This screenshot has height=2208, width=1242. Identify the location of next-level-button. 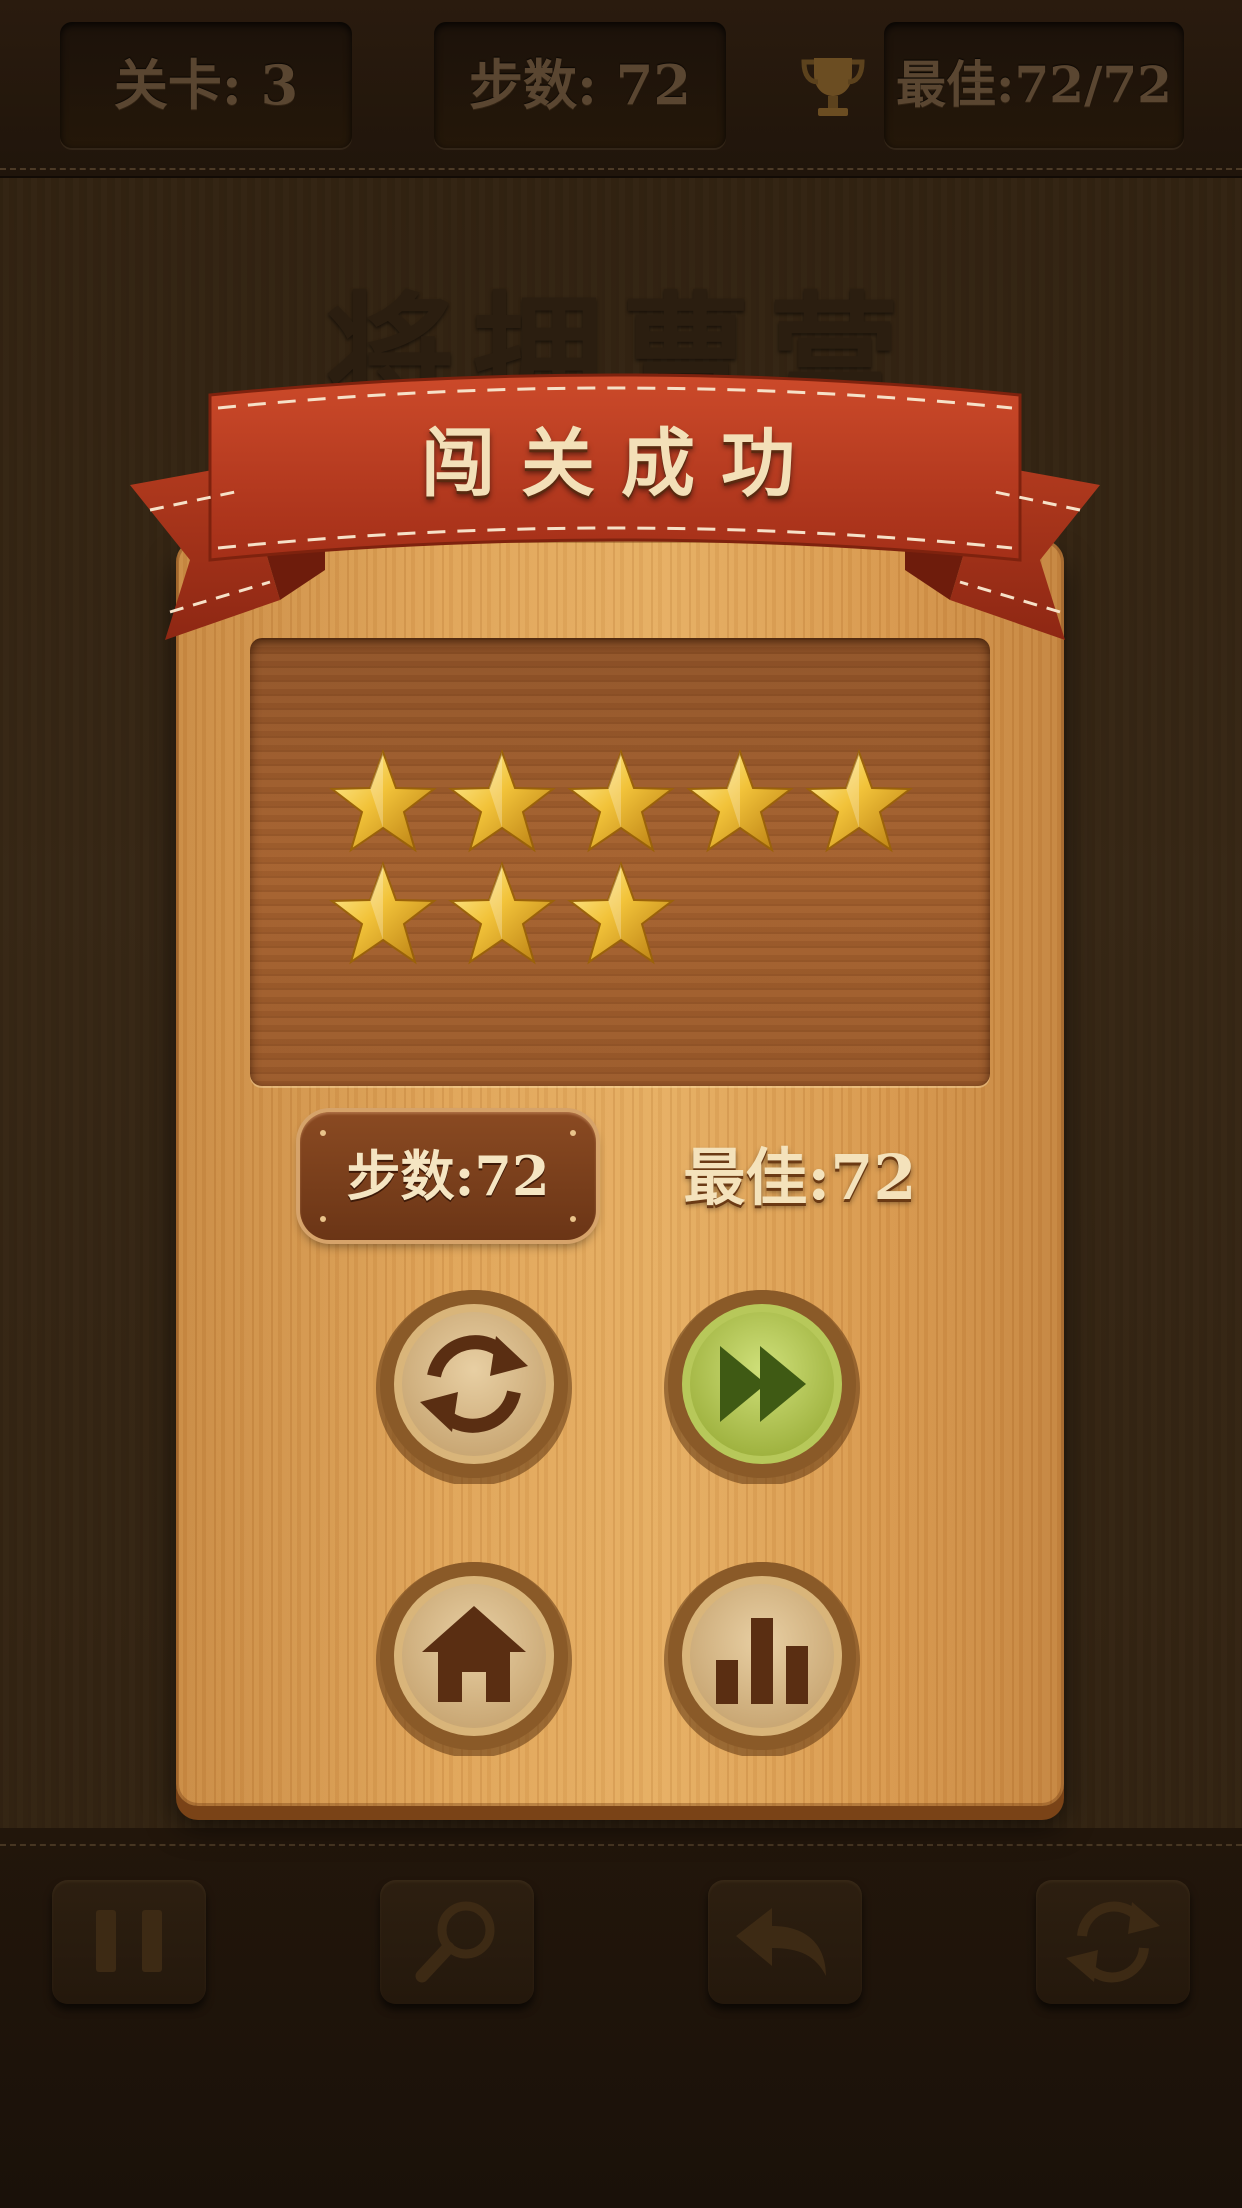
(762, 1384).